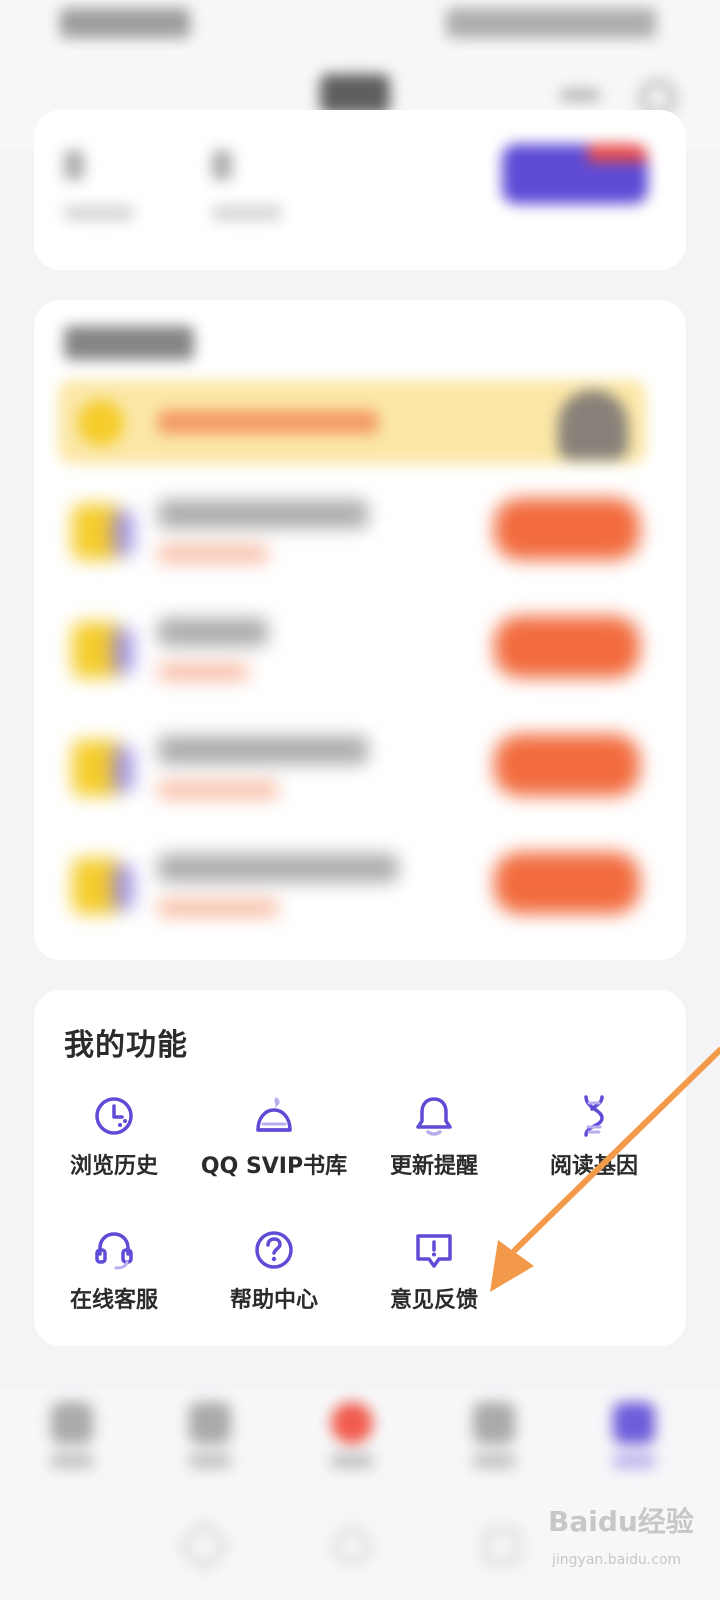  What do you see at coordinates (125, 23) in the screenshot?
I see `status-time-signal` at bounding box center [125, 23].